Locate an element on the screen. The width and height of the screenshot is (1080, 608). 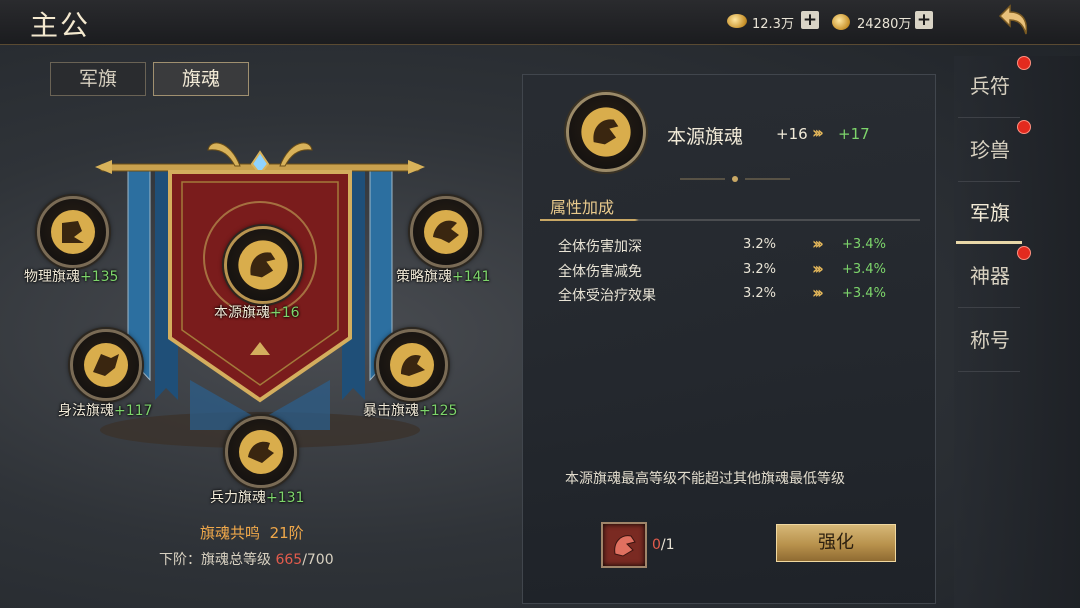
active-indicator is located at coordinates (989, 242).